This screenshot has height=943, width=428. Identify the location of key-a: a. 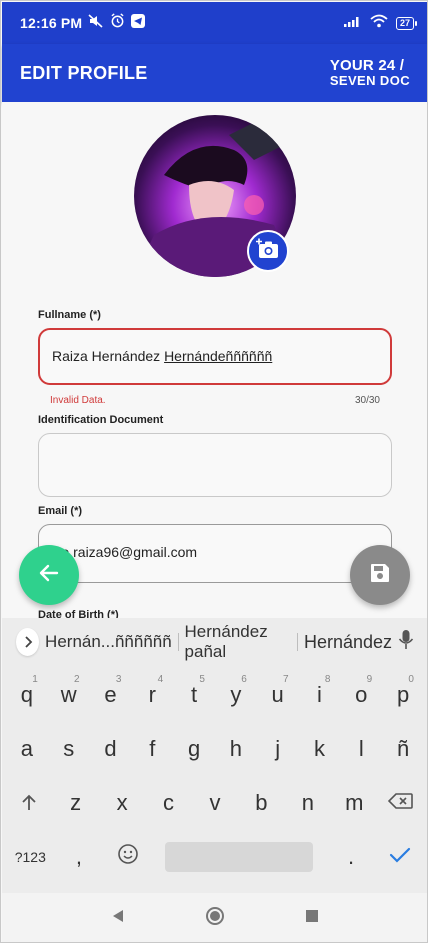
(27, 749).